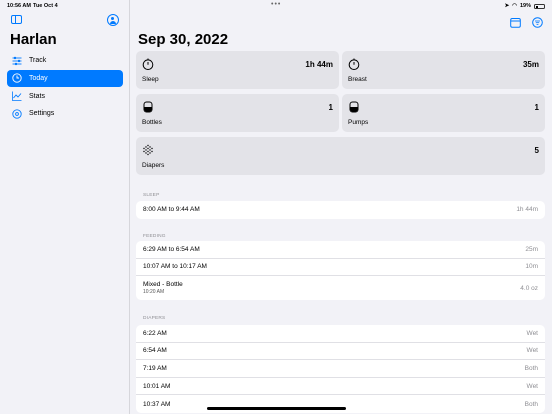 Image resolution: width=552 pixels, height=414 pixels. What do you see at coordinates (154, 236) in the screenshot?
I see `section-header-feeding: FEEDING` at bounding box center [154, 236].